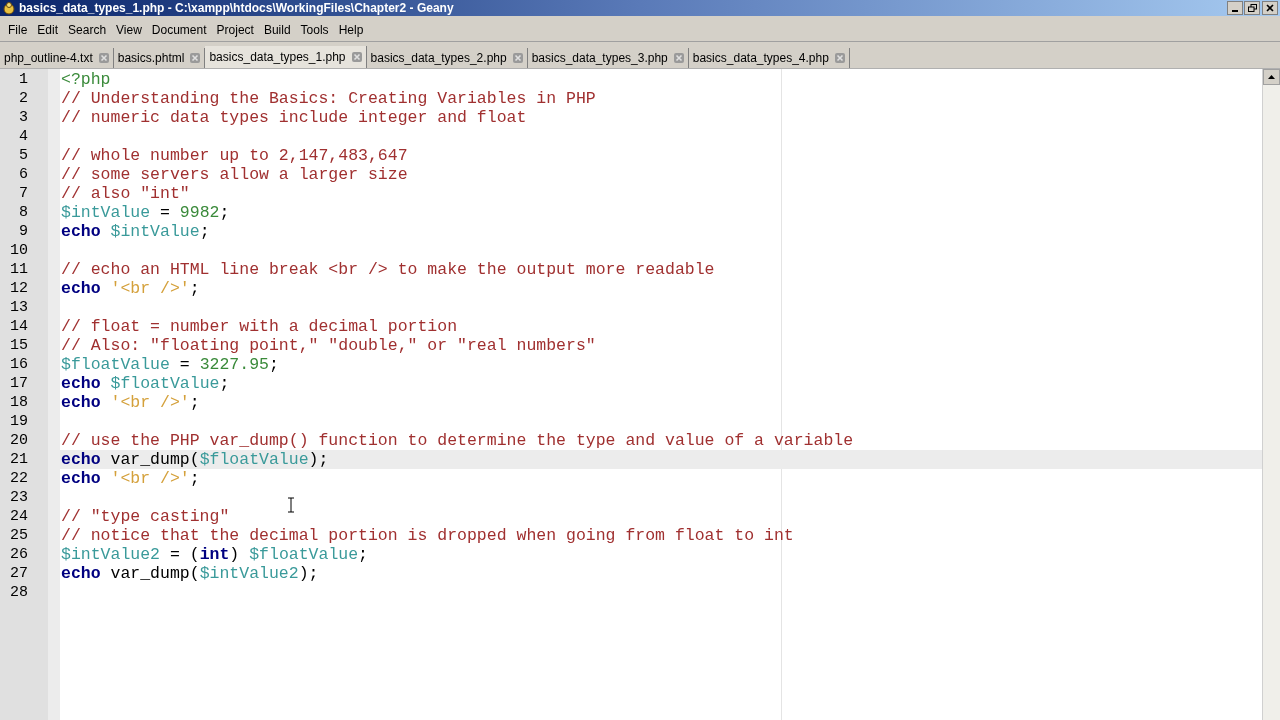  I want to click on restore-button, so click(1252, 8).